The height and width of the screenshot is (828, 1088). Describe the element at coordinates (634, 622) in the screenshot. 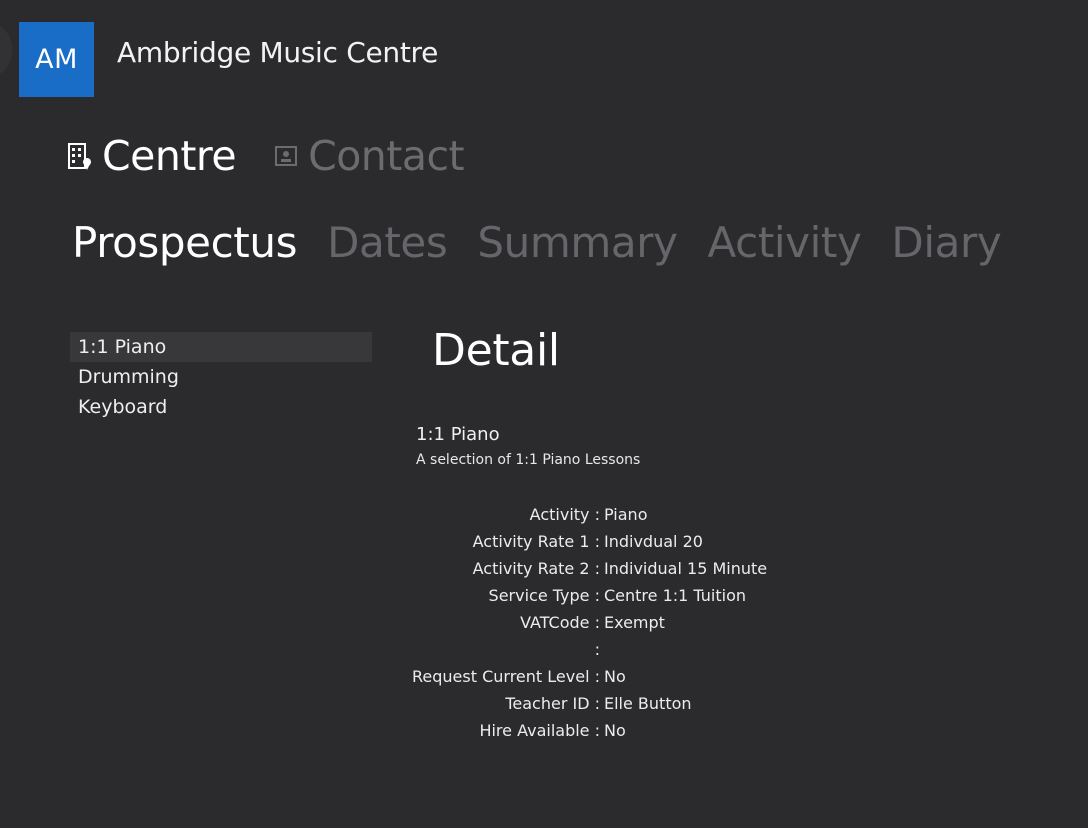

I see `prop-value-vatcode: Exempt` at that location.